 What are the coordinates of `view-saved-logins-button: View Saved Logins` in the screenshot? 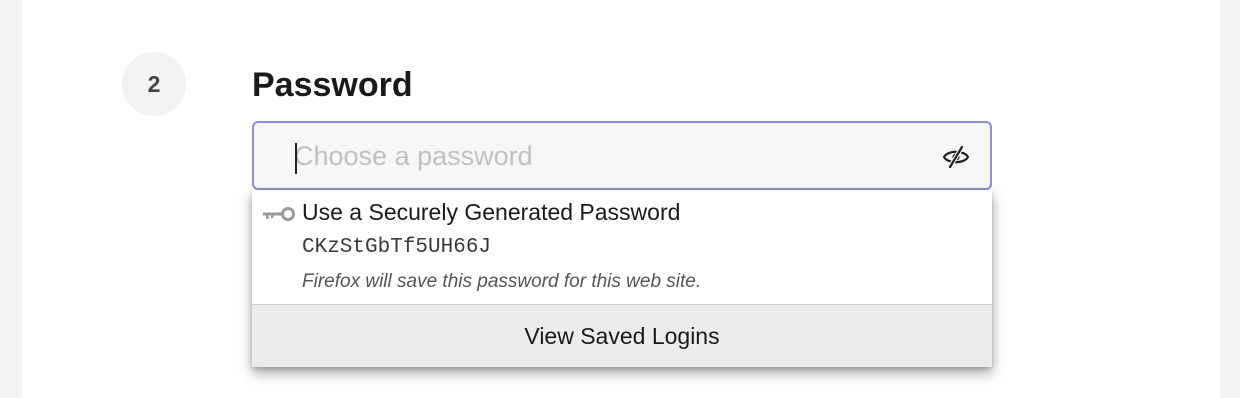 It's located at (622, 336).